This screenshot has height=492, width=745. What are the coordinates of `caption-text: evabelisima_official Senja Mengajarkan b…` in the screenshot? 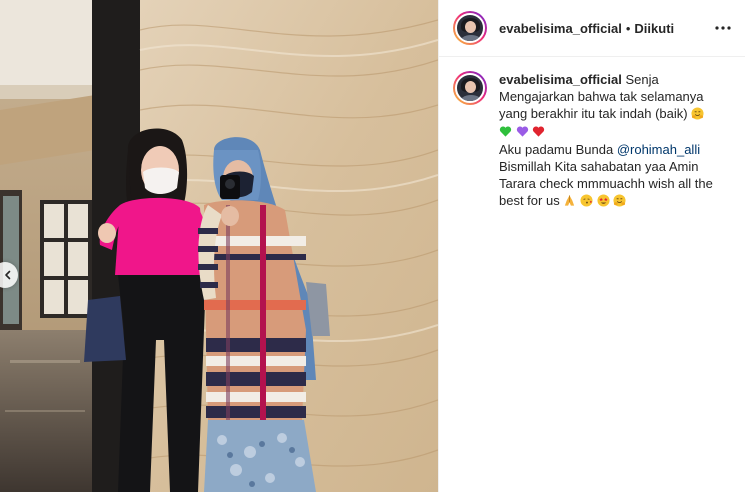 It's located at (609, 140).